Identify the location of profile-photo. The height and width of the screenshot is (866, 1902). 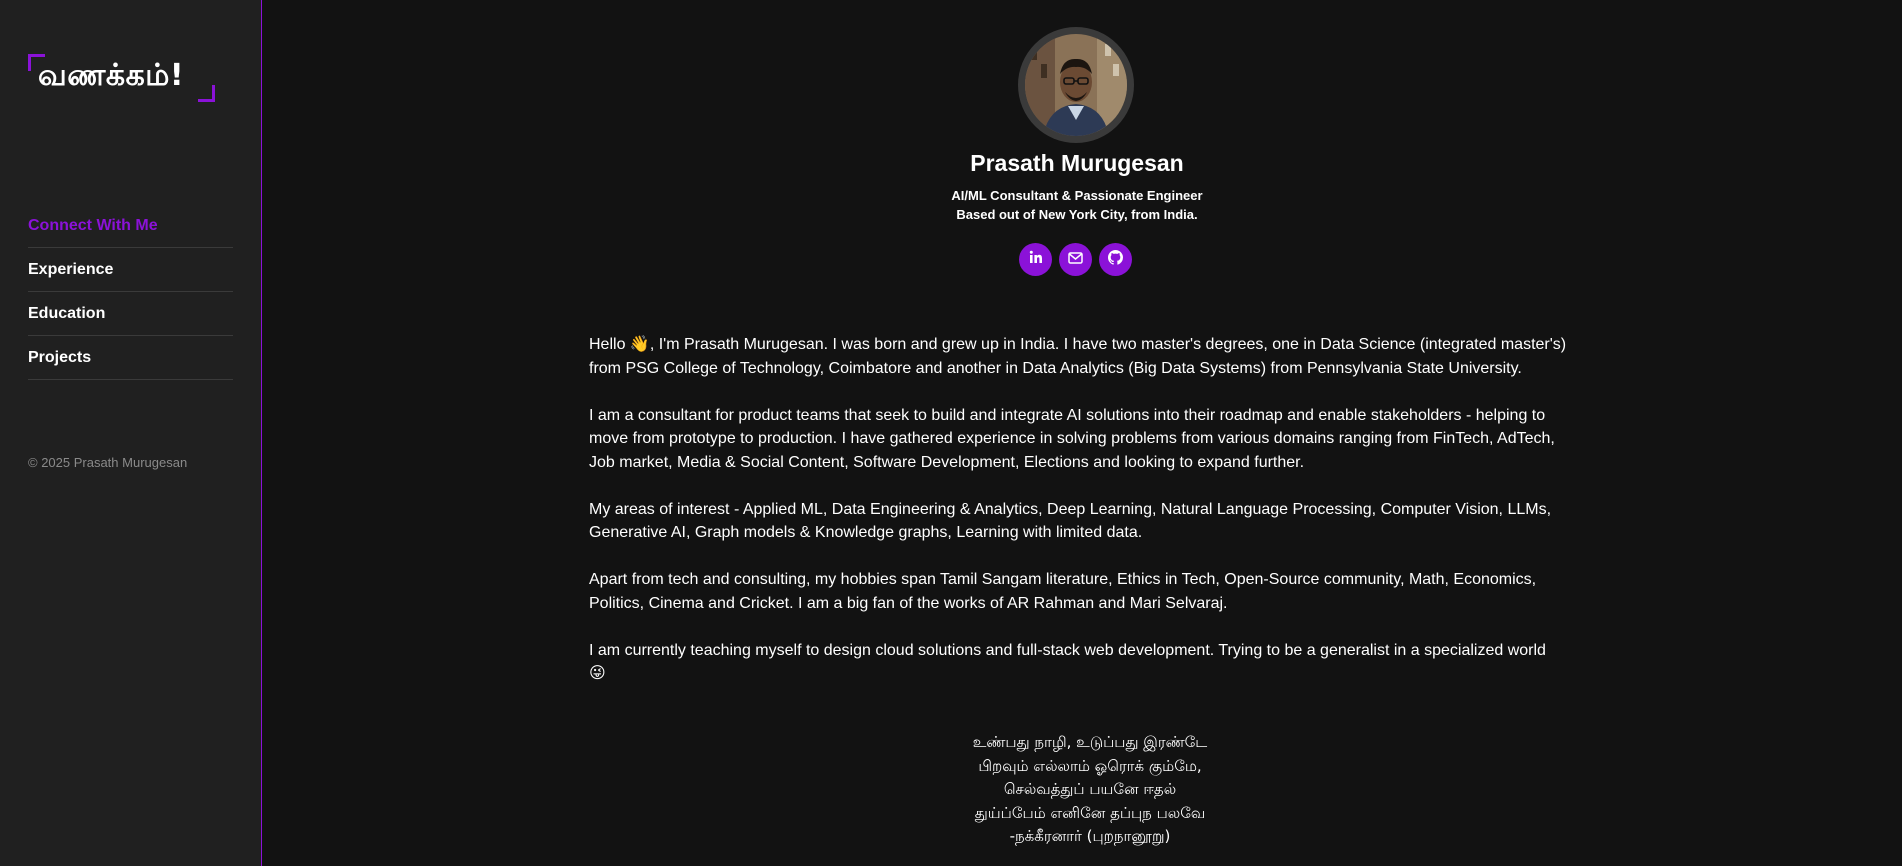
(1076, 85).